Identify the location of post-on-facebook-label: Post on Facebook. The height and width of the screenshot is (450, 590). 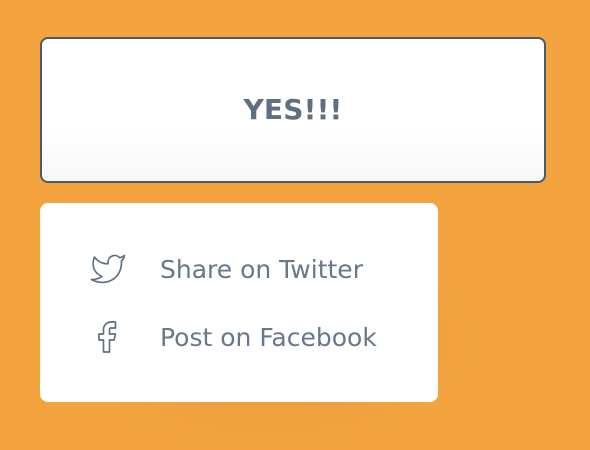
(268, 337).